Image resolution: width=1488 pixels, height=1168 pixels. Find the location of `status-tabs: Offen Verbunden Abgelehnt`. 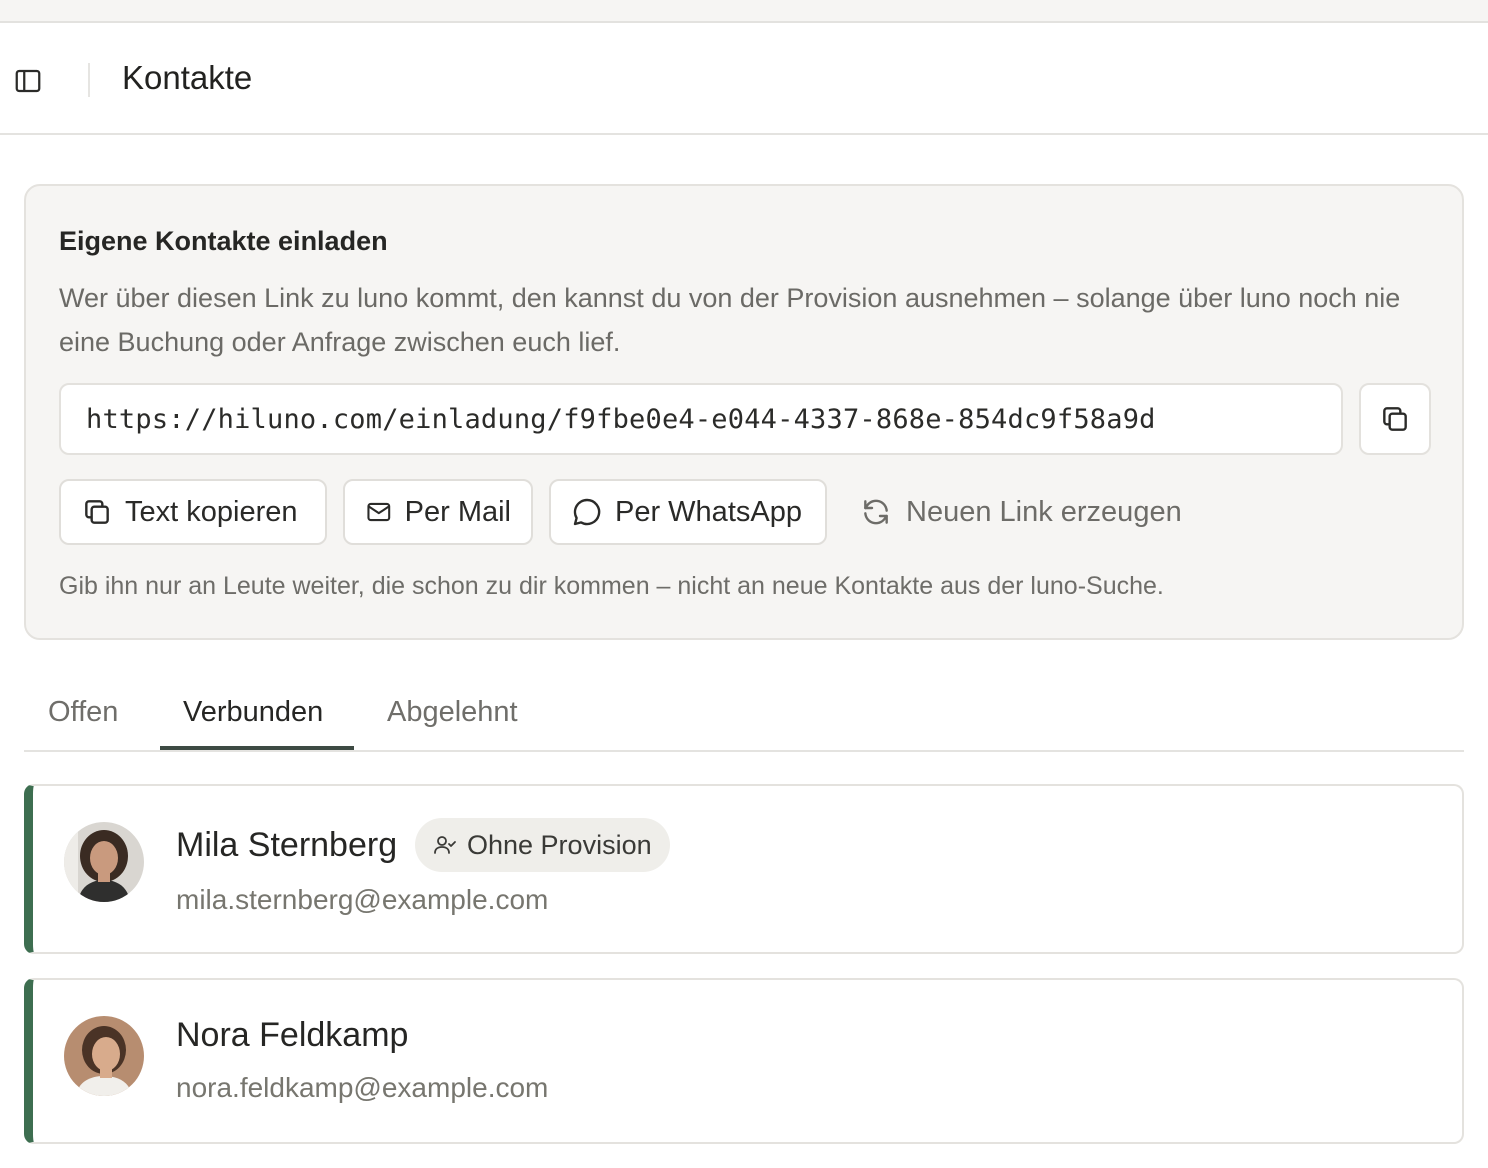

status-tabs: Offen Verbunden Abgelehnt is located at coordinates (744, 712).